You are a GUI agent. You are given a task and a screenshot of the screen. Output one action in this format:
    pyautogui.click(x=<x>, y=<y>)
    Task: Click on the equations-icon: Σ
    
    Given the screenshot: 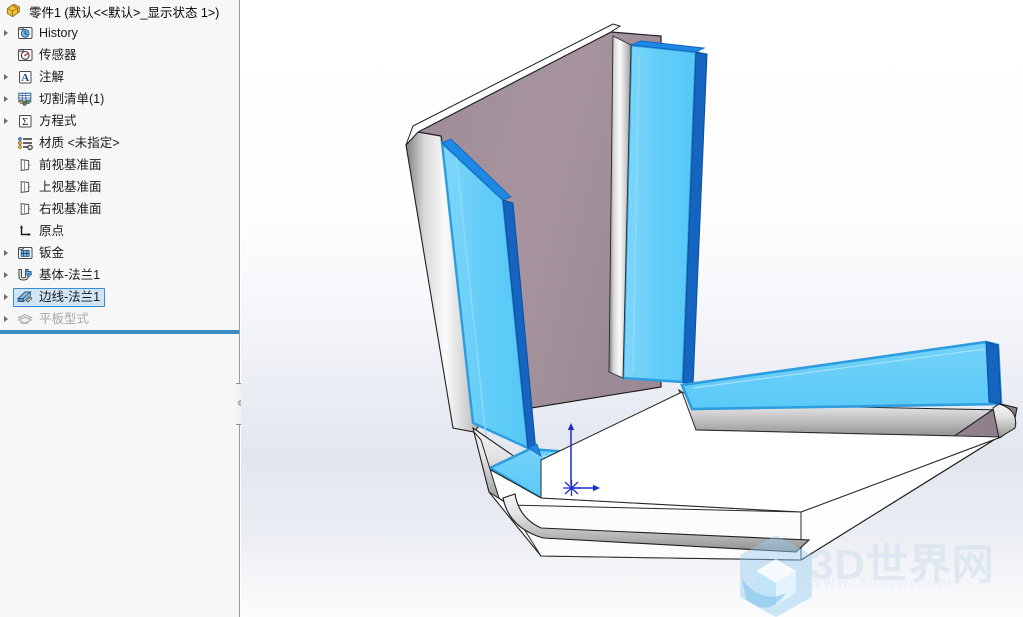 What is the action you would take?
    pyautogui.click(x=25, y=121)
    